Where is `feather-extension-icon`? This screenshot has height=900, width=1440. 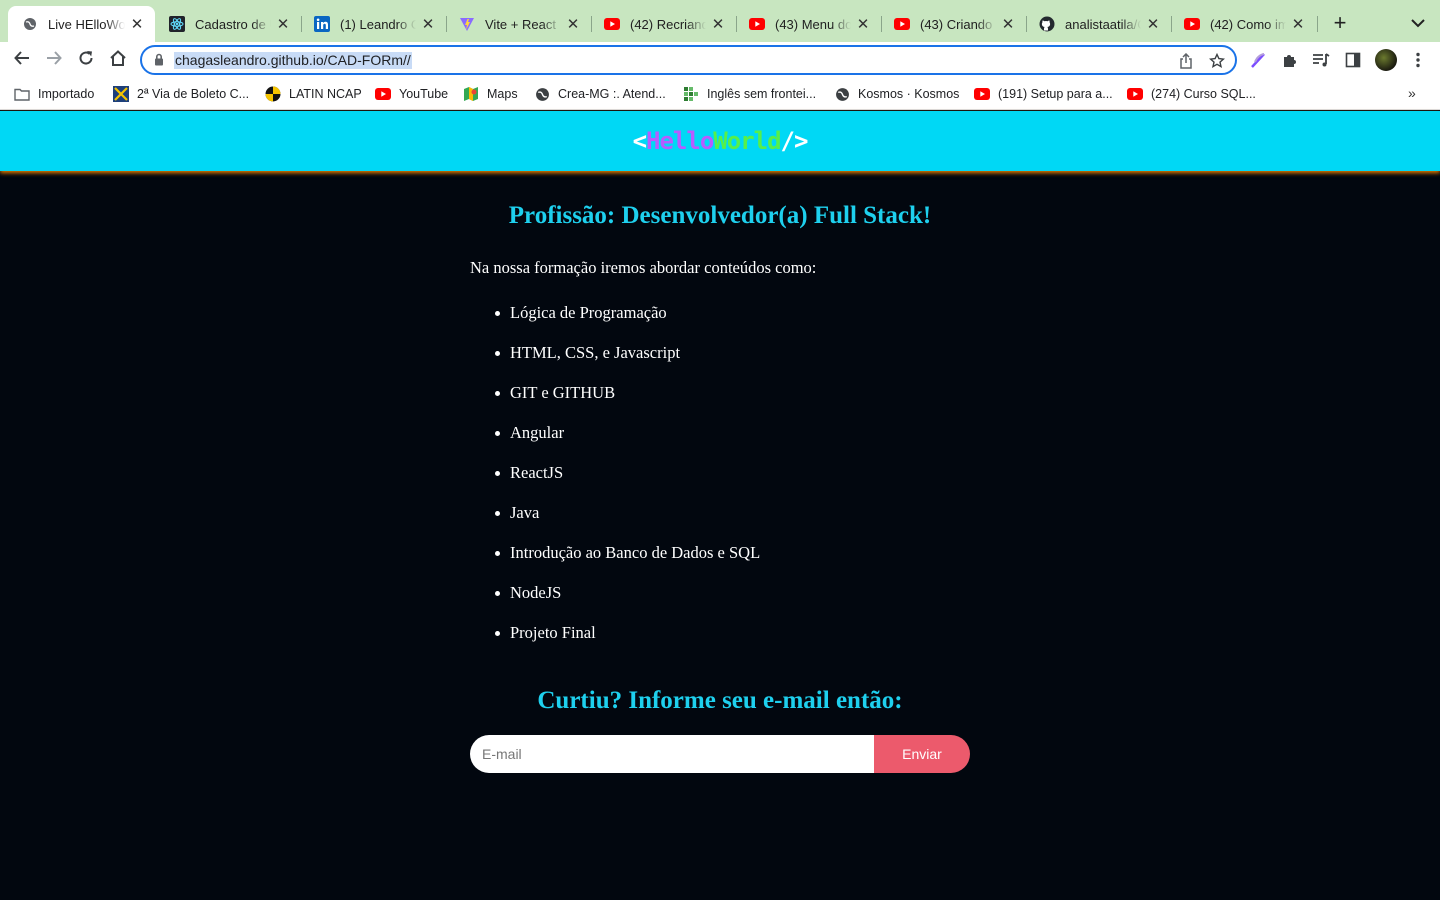 feather-extension-icon is located at coordinates (1258, 60).